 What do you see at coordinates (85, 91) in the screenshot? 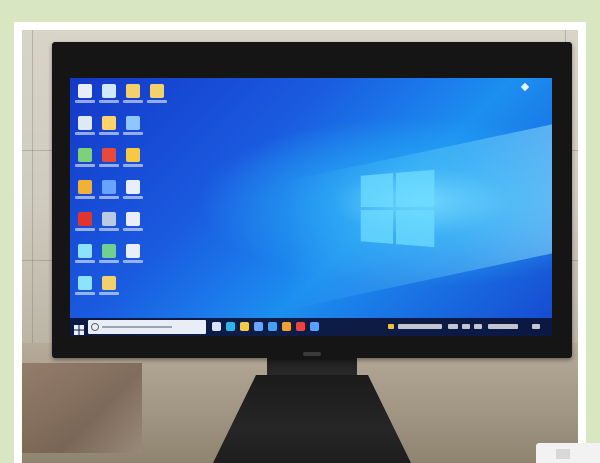
I see `this-pc-icon` at bounding box center [85, 91].